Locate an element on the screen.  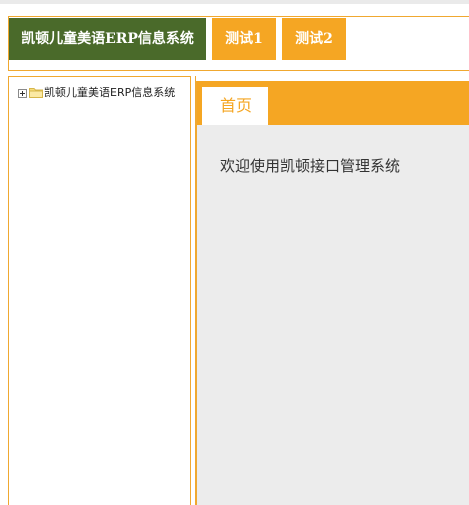
nav-test1-button: 测试1 is located at coordinates (244, 39).